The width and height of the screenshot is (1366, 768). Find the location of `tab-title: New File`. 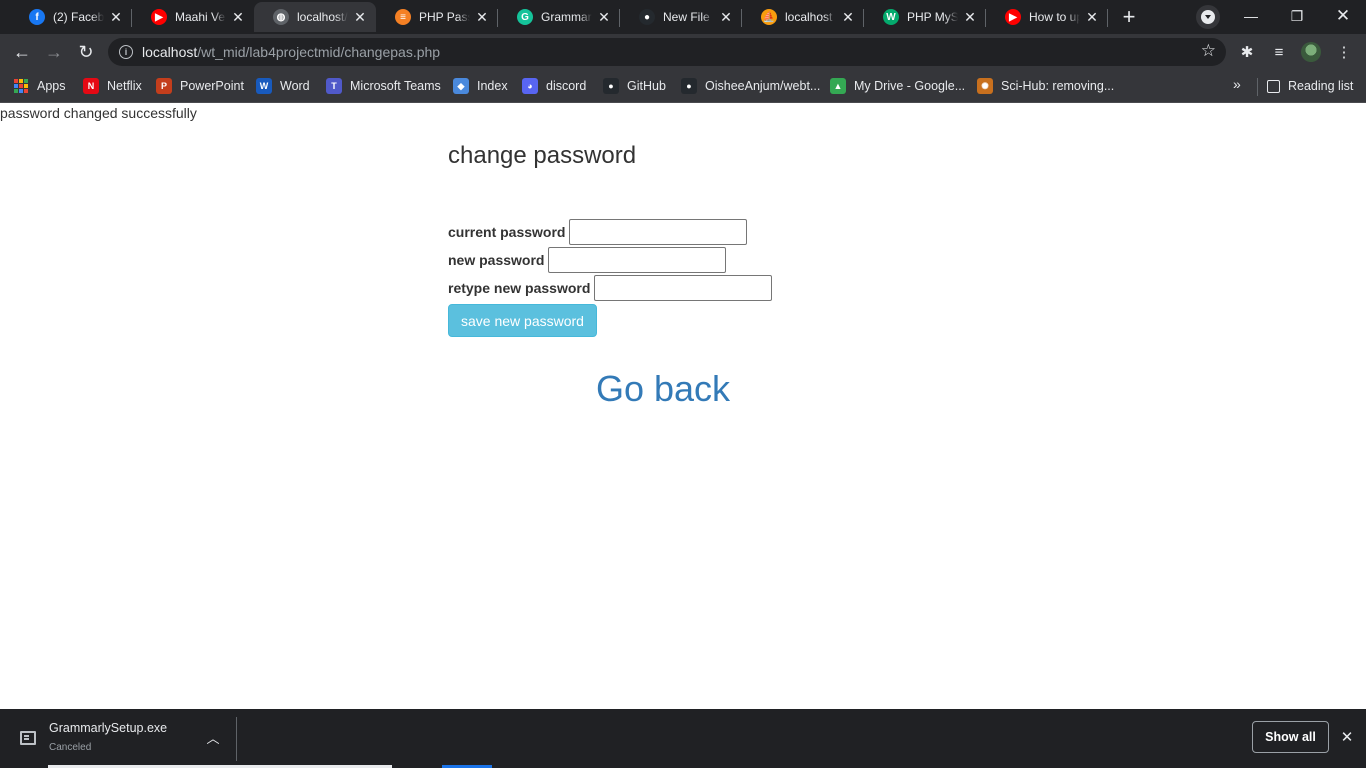

tab-title: New File is located at coordinates (686, 17).